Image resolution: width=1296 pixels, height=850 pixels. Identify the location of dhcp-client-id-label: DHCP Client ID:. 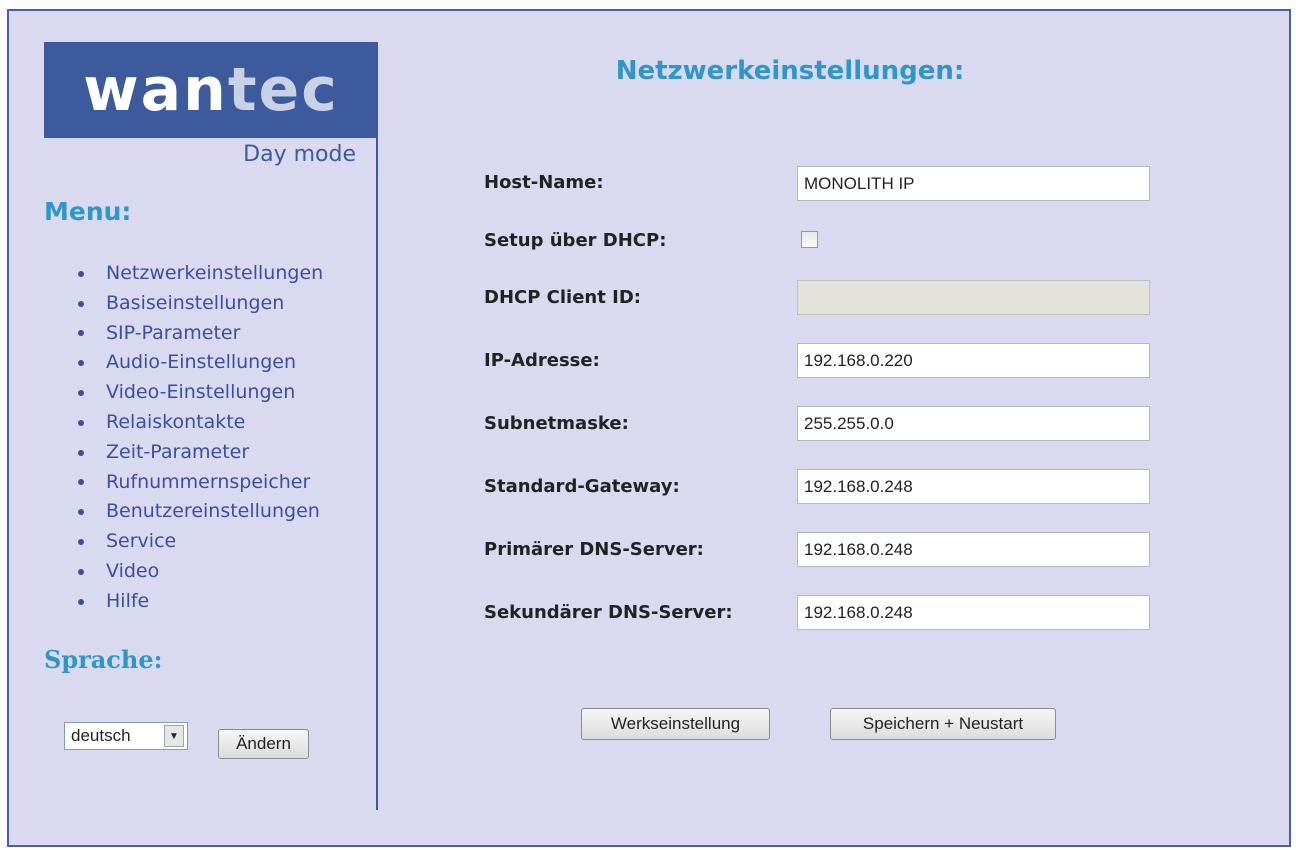
(562, 297).